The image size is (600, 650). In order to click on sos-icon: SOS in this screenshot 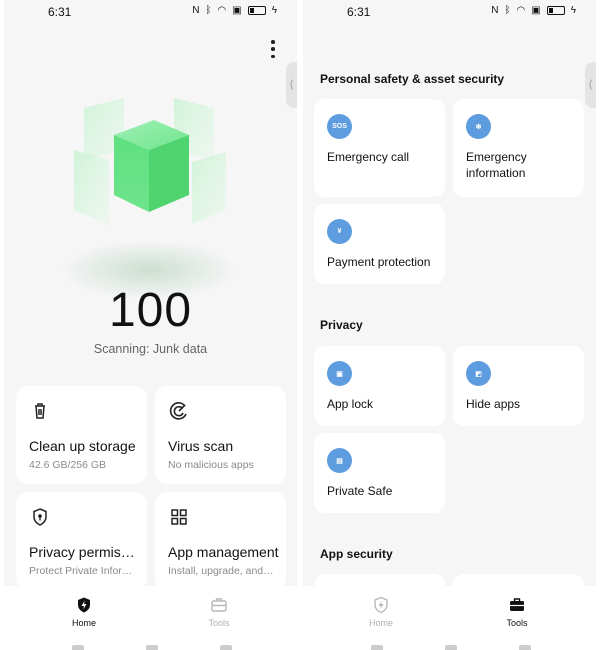, I will do `click(339, 126)`.